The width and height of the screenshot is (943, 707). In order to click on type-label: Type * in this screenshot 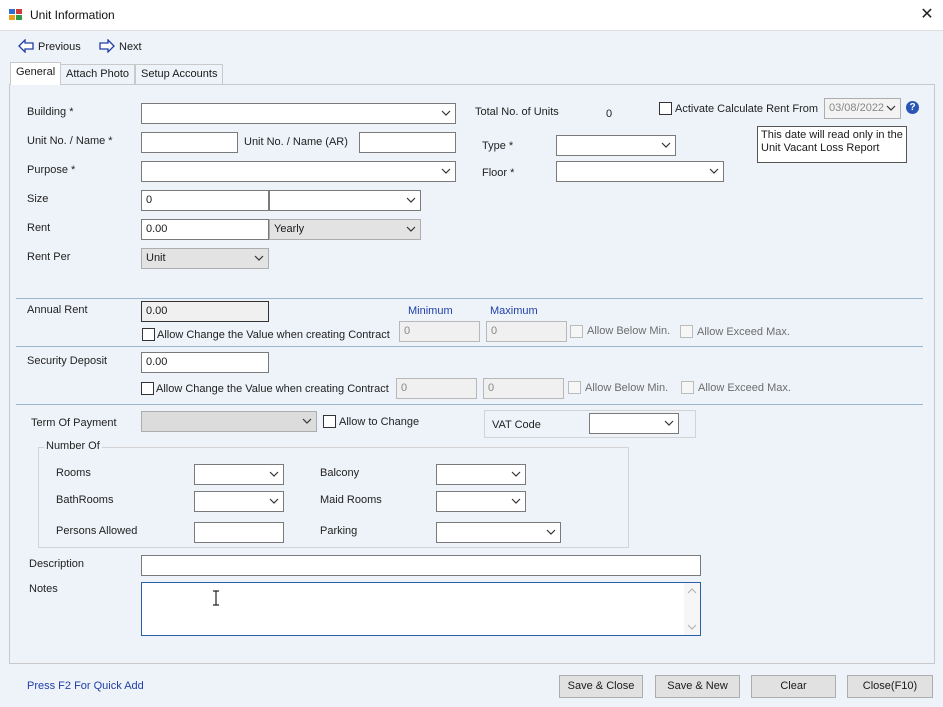, I will do `click(498, 146)`.